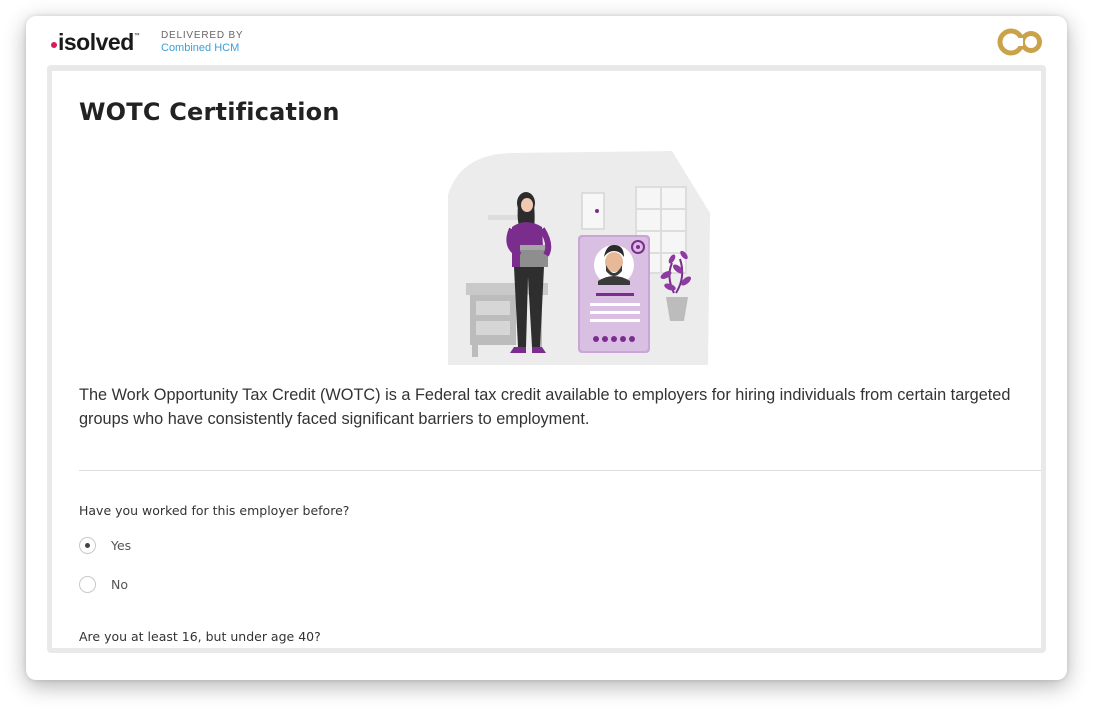  I want to click on delivered-by-company: Combined HCM, so click(200, 48).